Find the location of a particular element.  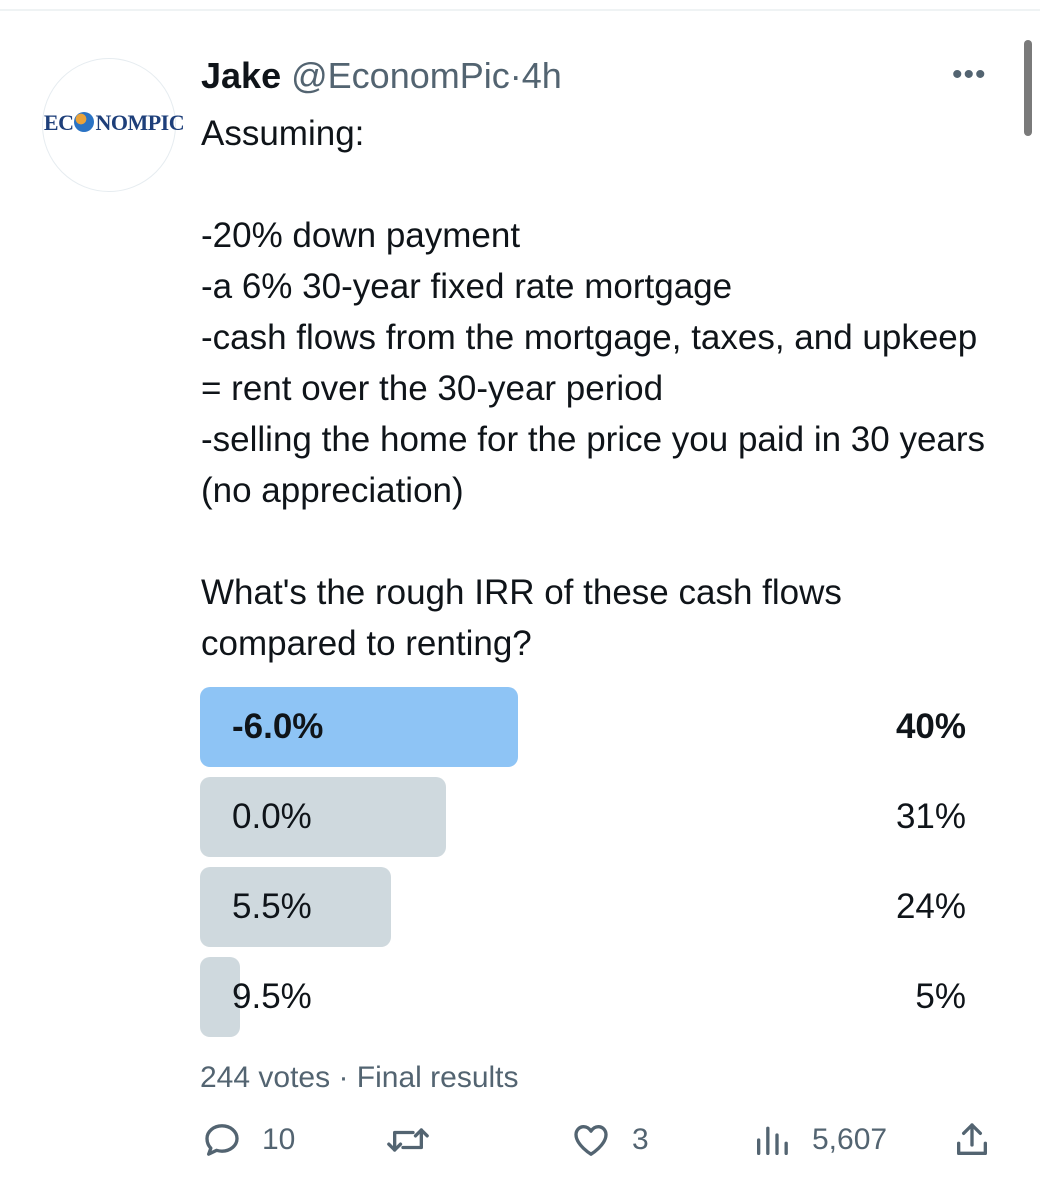

more-options-icon: ••• is located at coordinates (969, 75).